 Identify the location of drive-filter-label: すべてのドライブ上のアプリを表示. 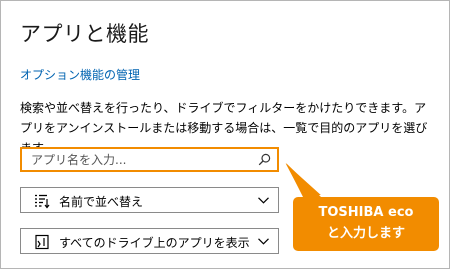
(154, 243).